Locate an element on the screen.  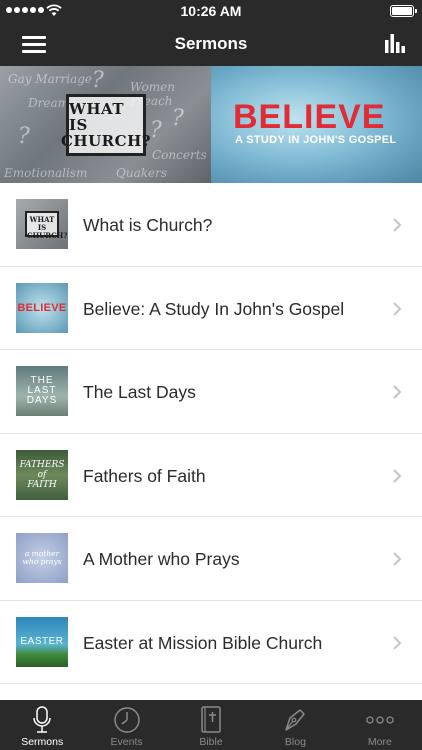
sermon-thumbnail: THE LAST DAYS is located at coordinates (42, 391).